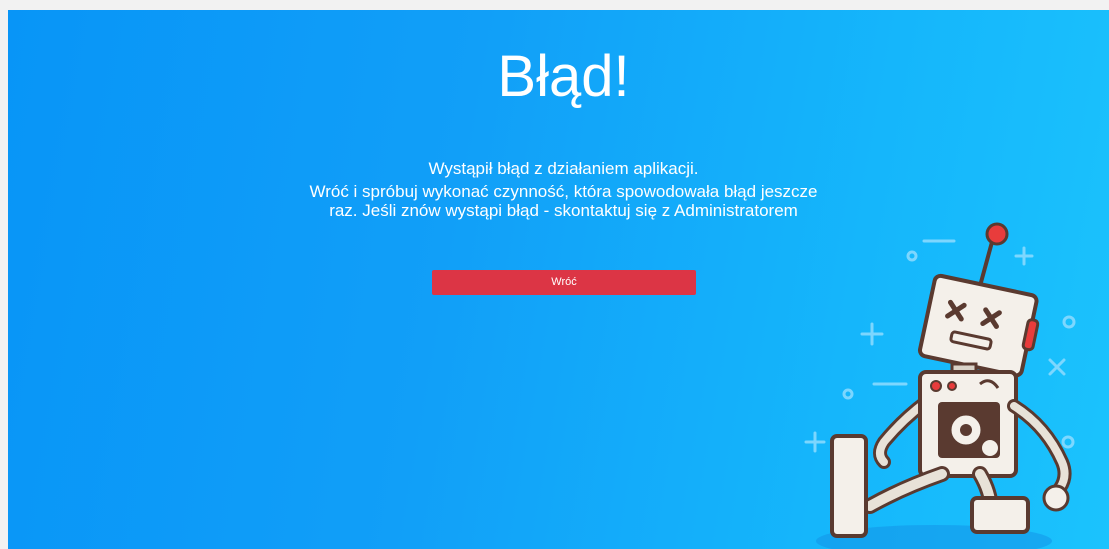 This screenshot has height=549, width=1109. I want to click on error-message-primary: Wystąpił błąd z działaniem aplikacji., so click(563, 168).